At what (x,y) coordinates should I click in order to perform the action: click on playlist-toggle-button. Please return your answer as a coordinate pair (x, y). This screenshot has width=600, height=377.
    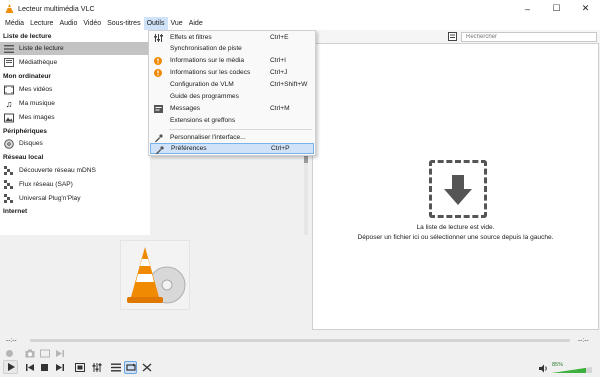
    Looking at the image, I should click on (115, 367).